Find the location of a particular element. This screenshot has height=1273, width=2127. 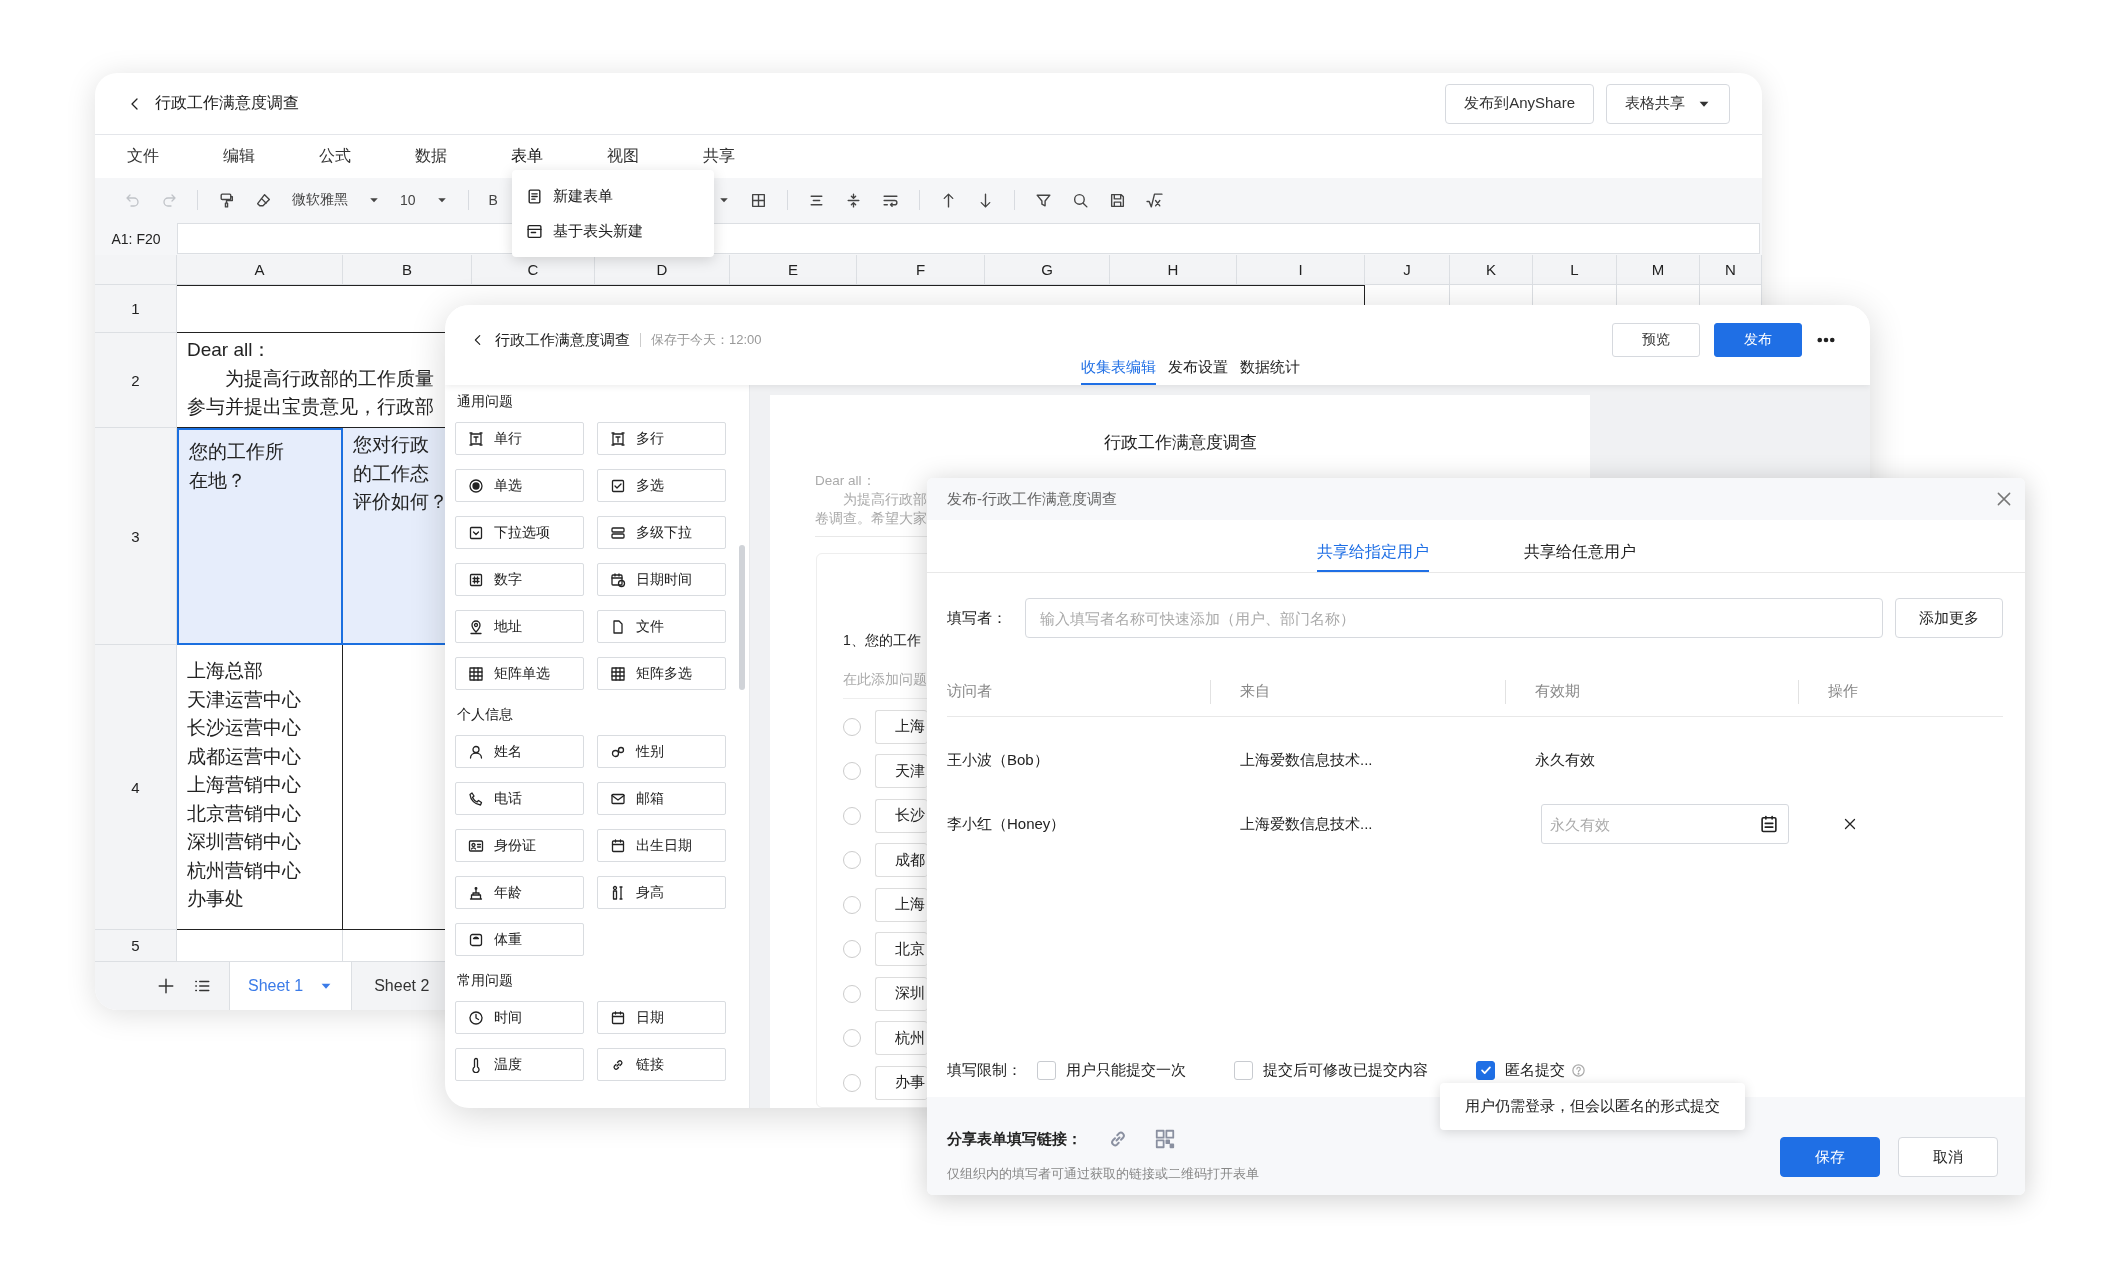

publish-button: 发布 is located at coordinates (1758, 340).